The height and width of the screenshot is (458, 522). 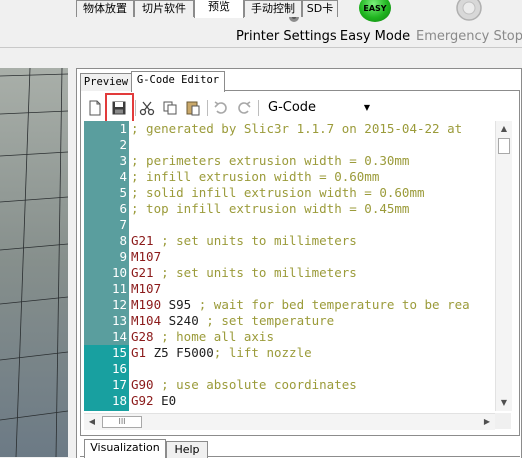 I want to click on line-content: ; infill extrusion width = 0.60mm, so click(x=255, y=177).